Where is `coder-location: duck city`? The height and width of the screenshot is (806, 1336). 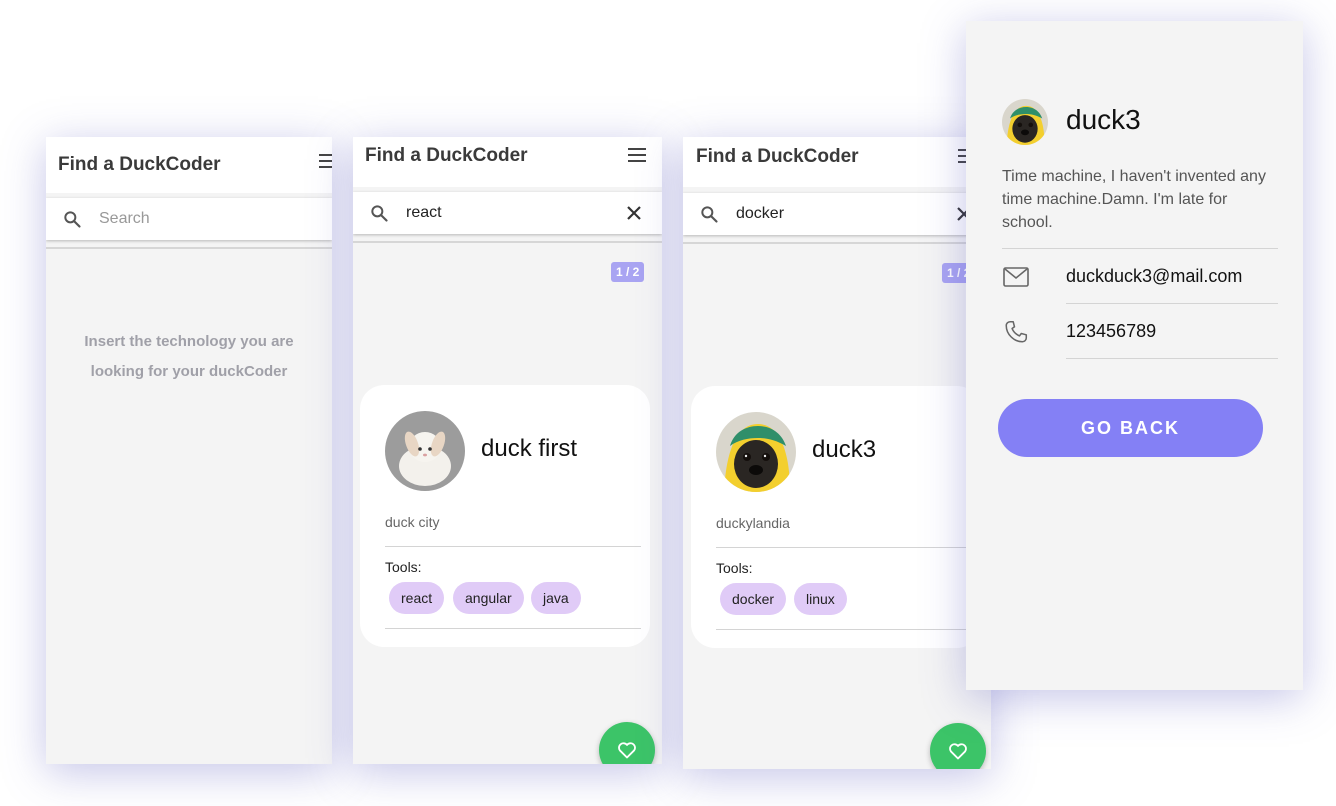
coder-location: duck city is located at coordinates (412, 522).